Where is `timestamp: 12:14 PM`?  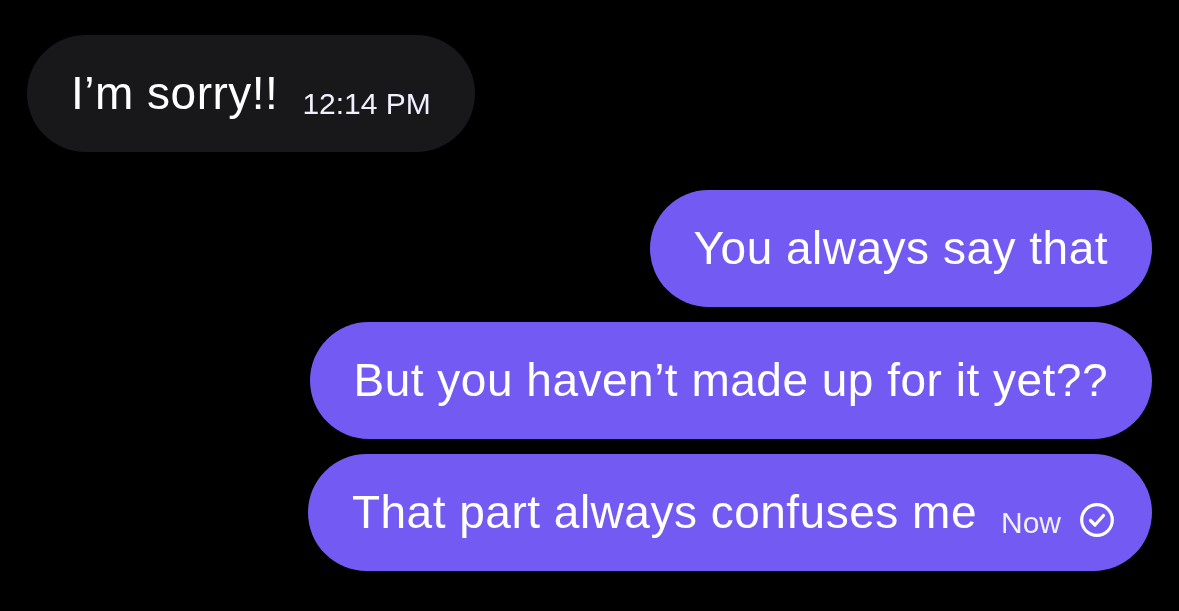 timestamp: 12:14 PM is located at coordinates (366, 104).